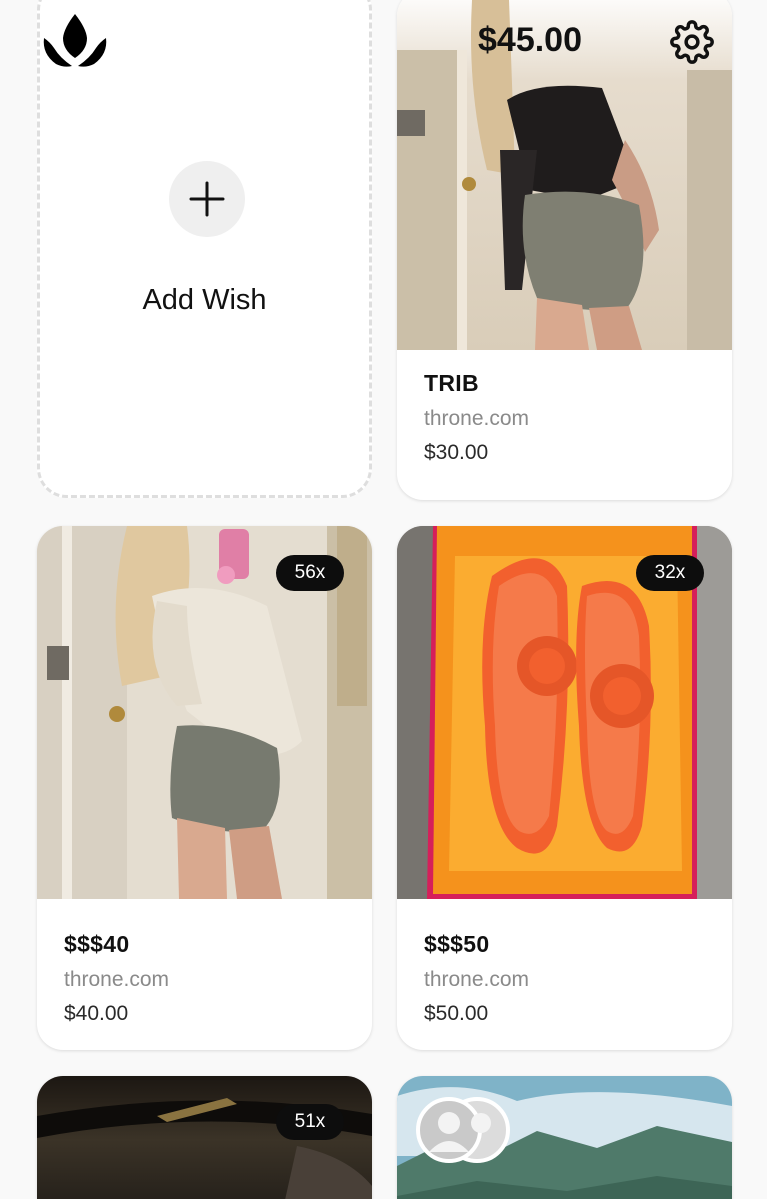  Describe the element at coordinates (97, 944) in the screenshot. I see `wish-title: $$$40` at that location.